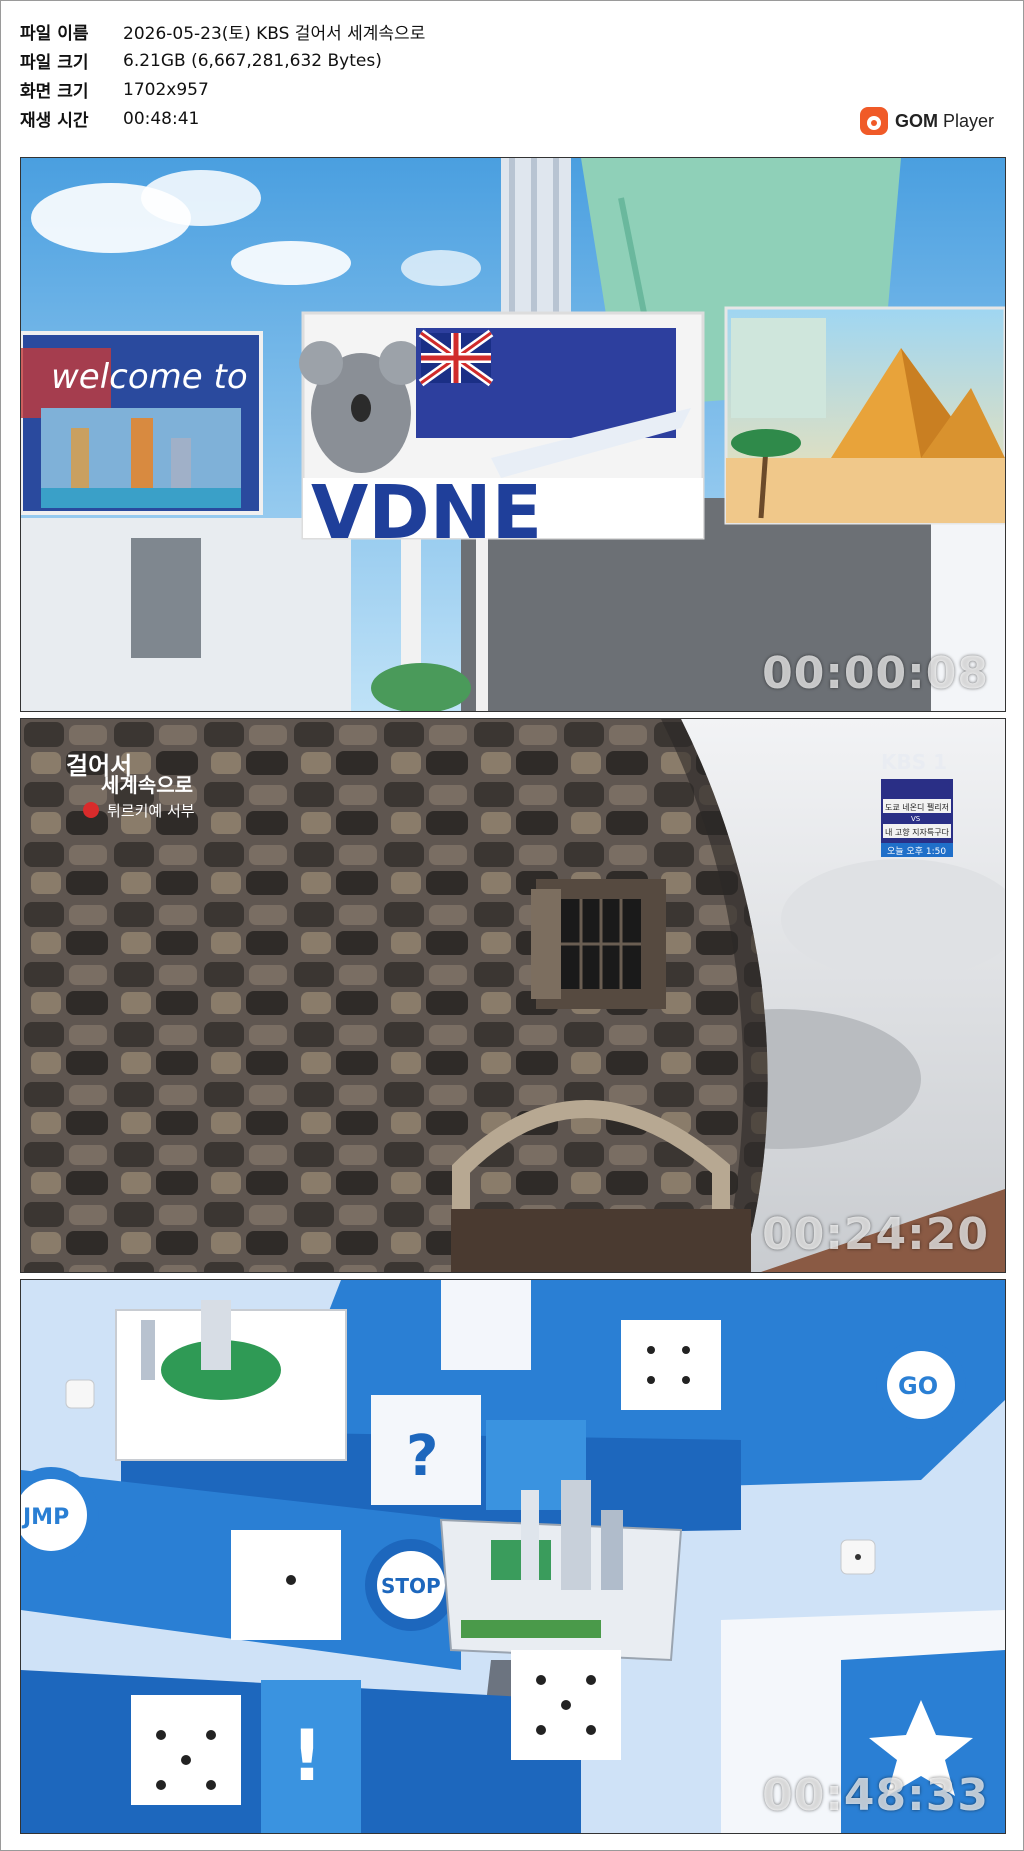 The image size is (1024, 1851). What do you see at coordinates (274, 34) in the screenshot?
I see `info-value: 2026-05-23(토) KBS 걸어서 세계속으로` at bounding box center [274, 34].